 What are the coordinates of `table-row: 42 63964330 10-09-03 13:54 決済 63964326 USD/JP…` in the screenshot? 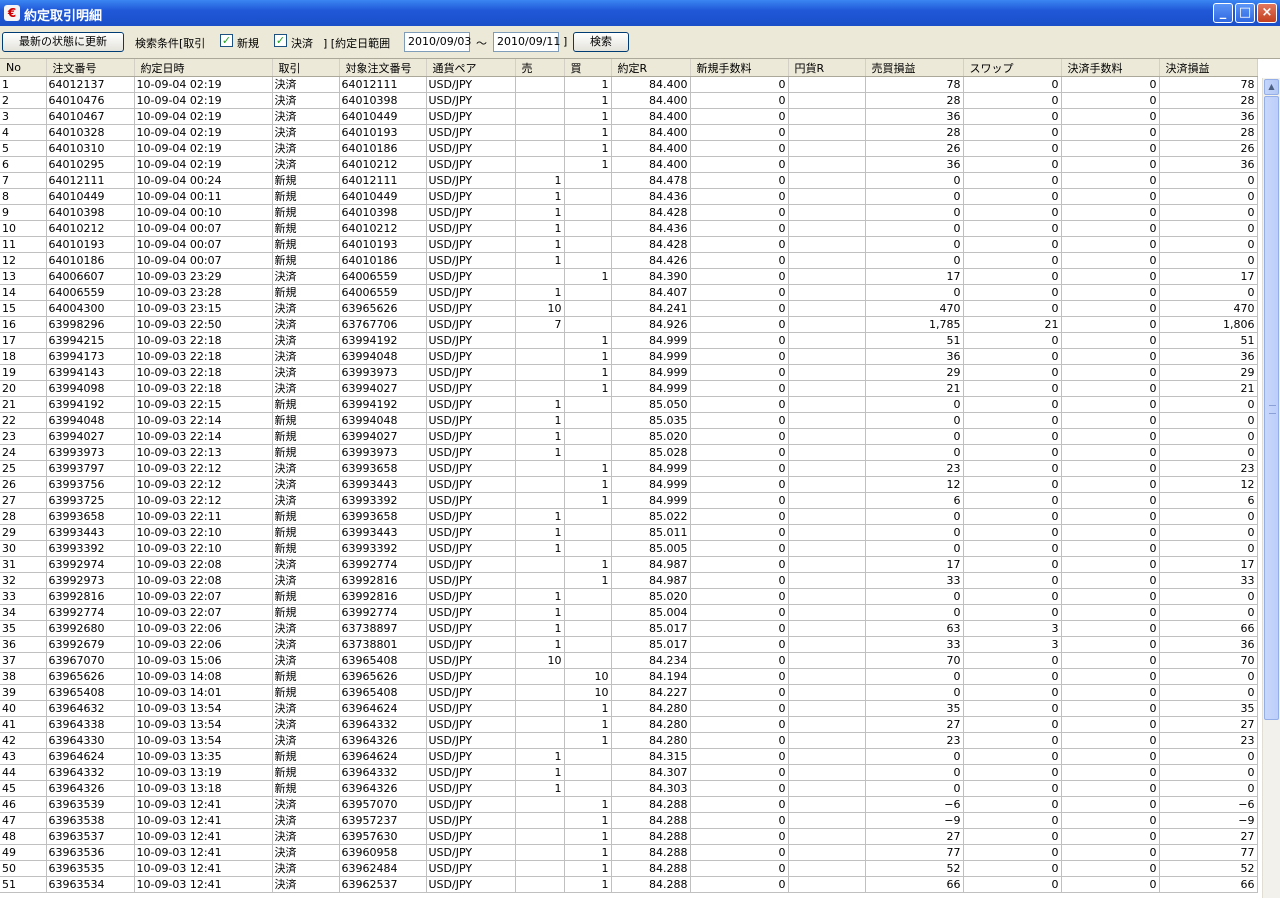 It's located at (629, 740).